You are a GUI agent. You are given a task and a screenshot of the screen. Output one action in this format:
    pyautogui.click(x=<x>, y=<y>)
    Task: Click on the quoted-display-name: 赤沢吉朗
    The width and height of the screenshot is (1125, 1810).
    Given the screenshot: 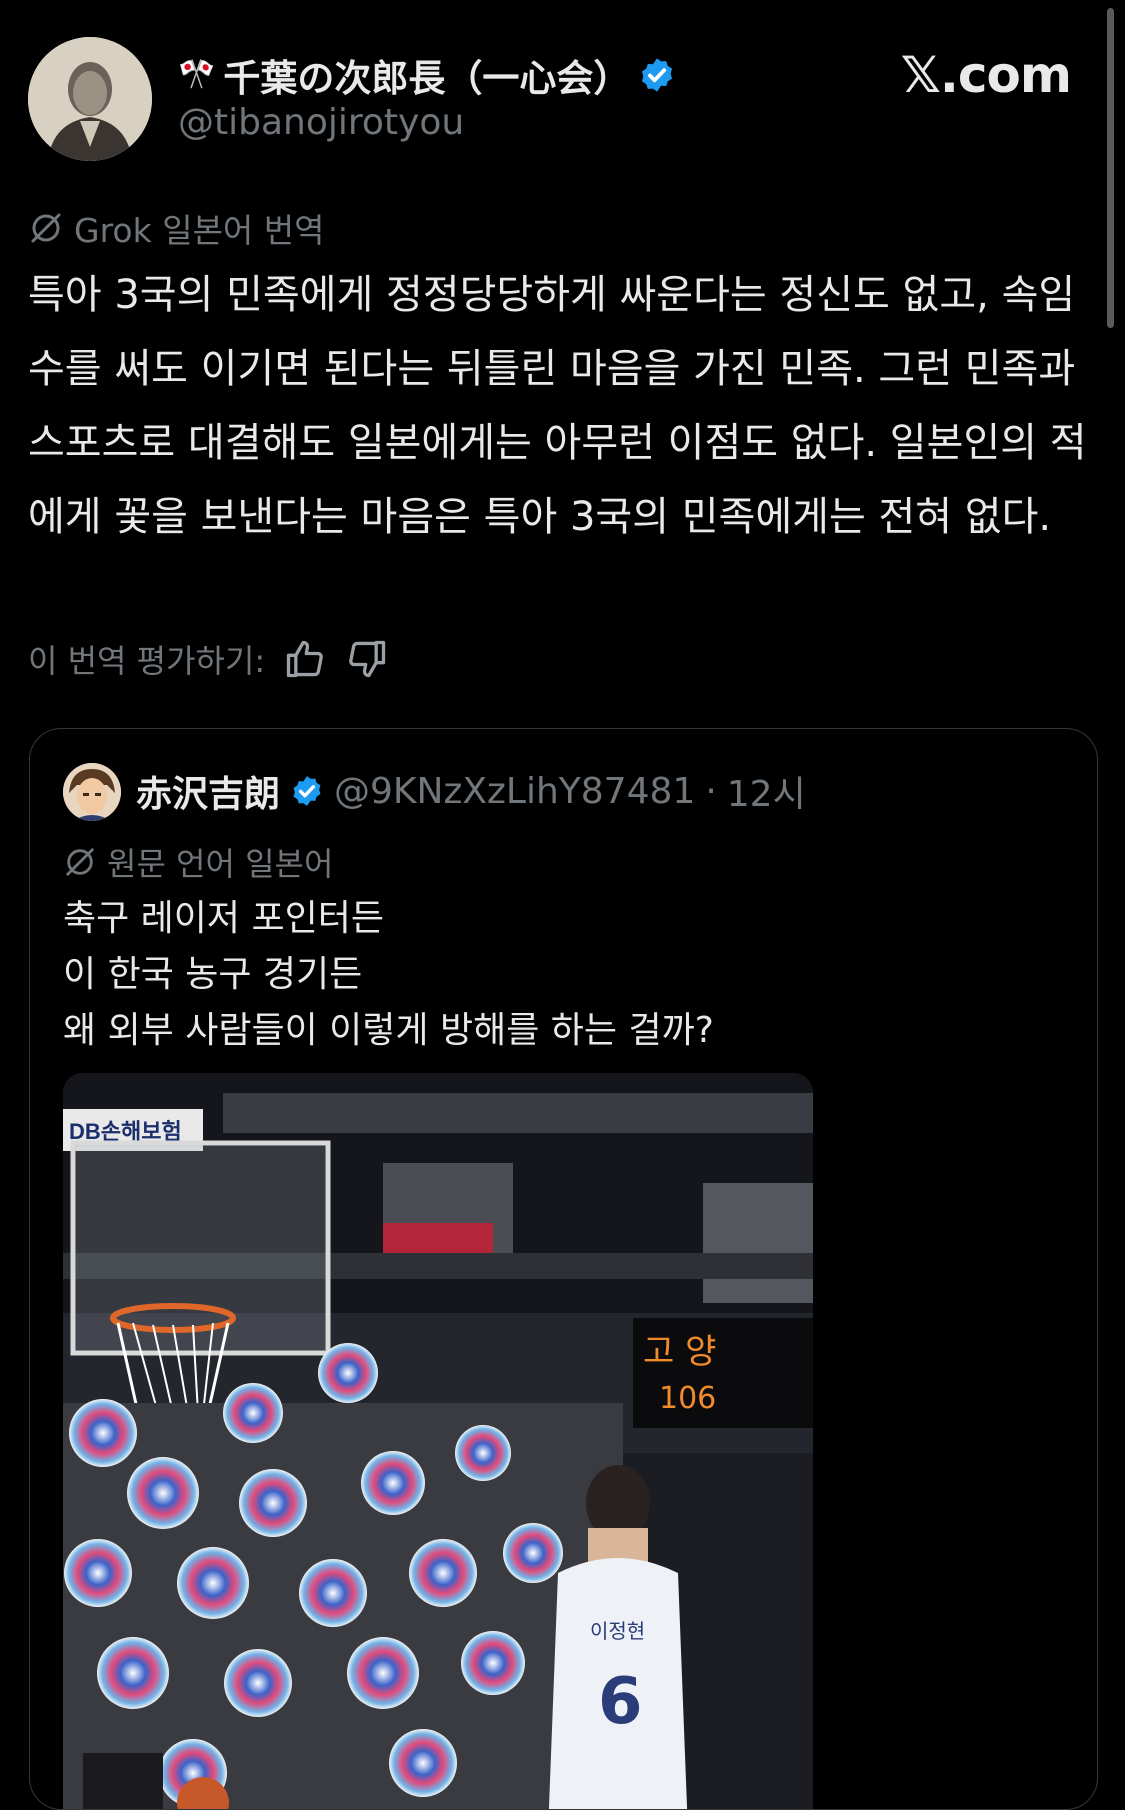 What is the action you would take?
    pyautogui.click(x=208, y=791)
    